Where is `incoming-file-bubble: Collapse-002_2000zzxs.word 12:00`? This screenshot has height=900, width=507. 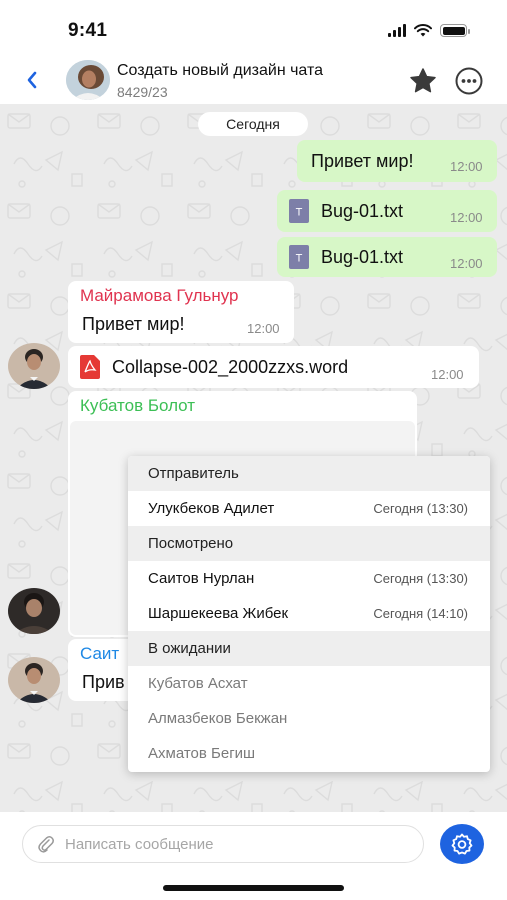 incoming-file-bubble: Collapse-002_2000zzxs.word 12:00 is located at coordinates (273, 367).